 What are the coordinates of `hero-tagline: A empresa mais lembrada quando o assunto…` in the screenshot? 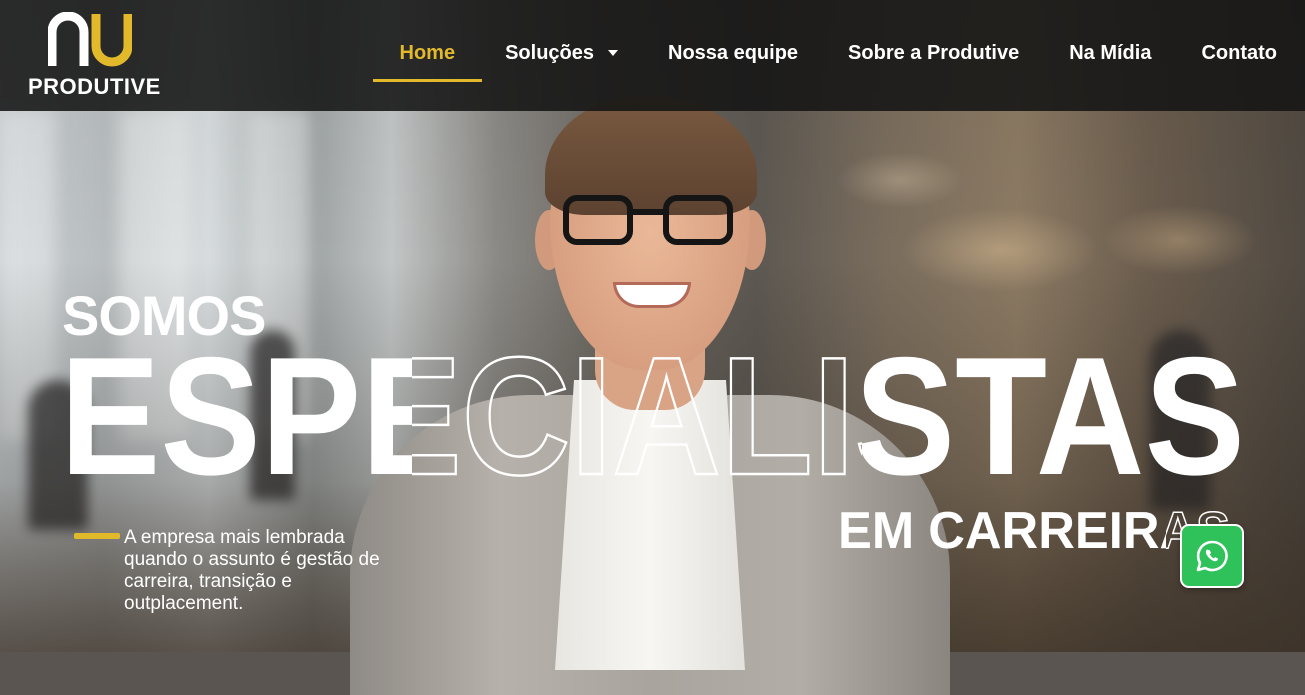 It's located at (252, 570).